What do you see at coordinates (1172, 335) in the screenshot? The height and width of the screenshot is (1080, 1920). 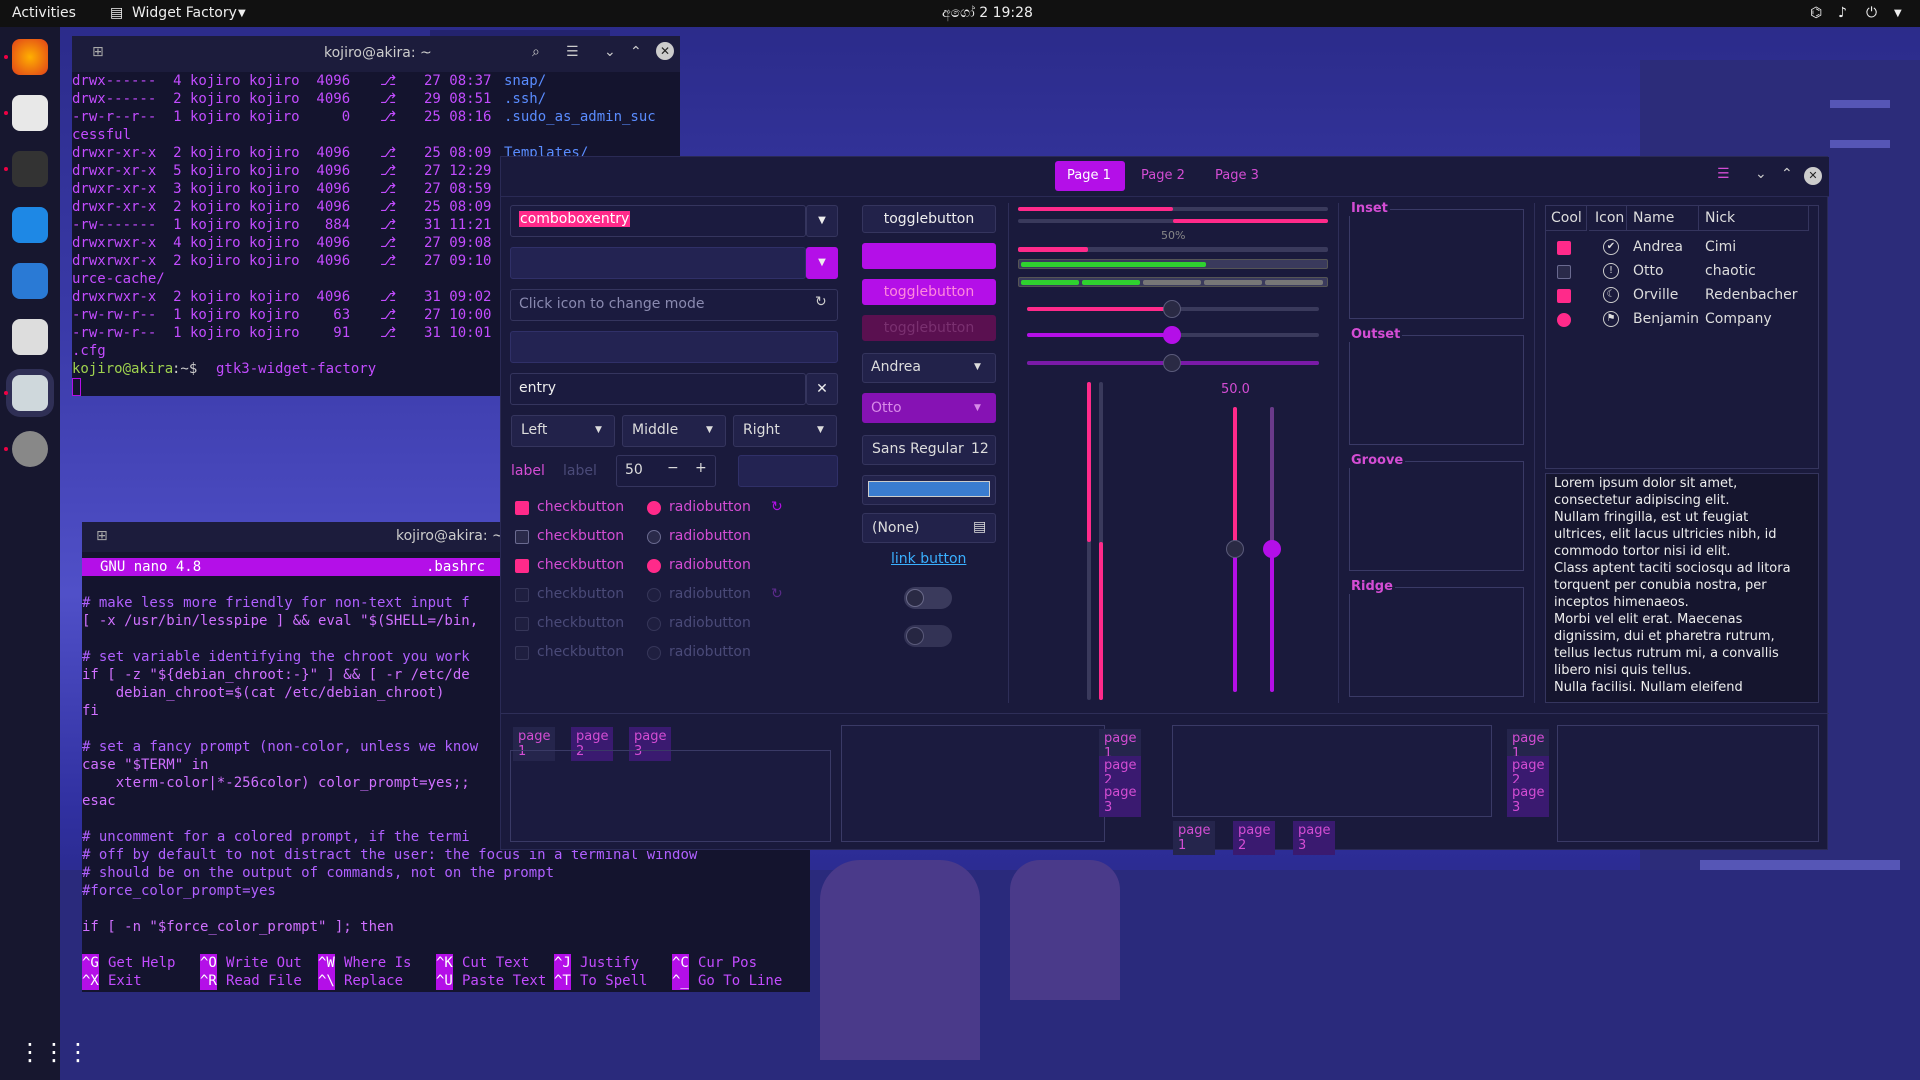 I see `scale-2-knob` at bounding box center [1172, 335].